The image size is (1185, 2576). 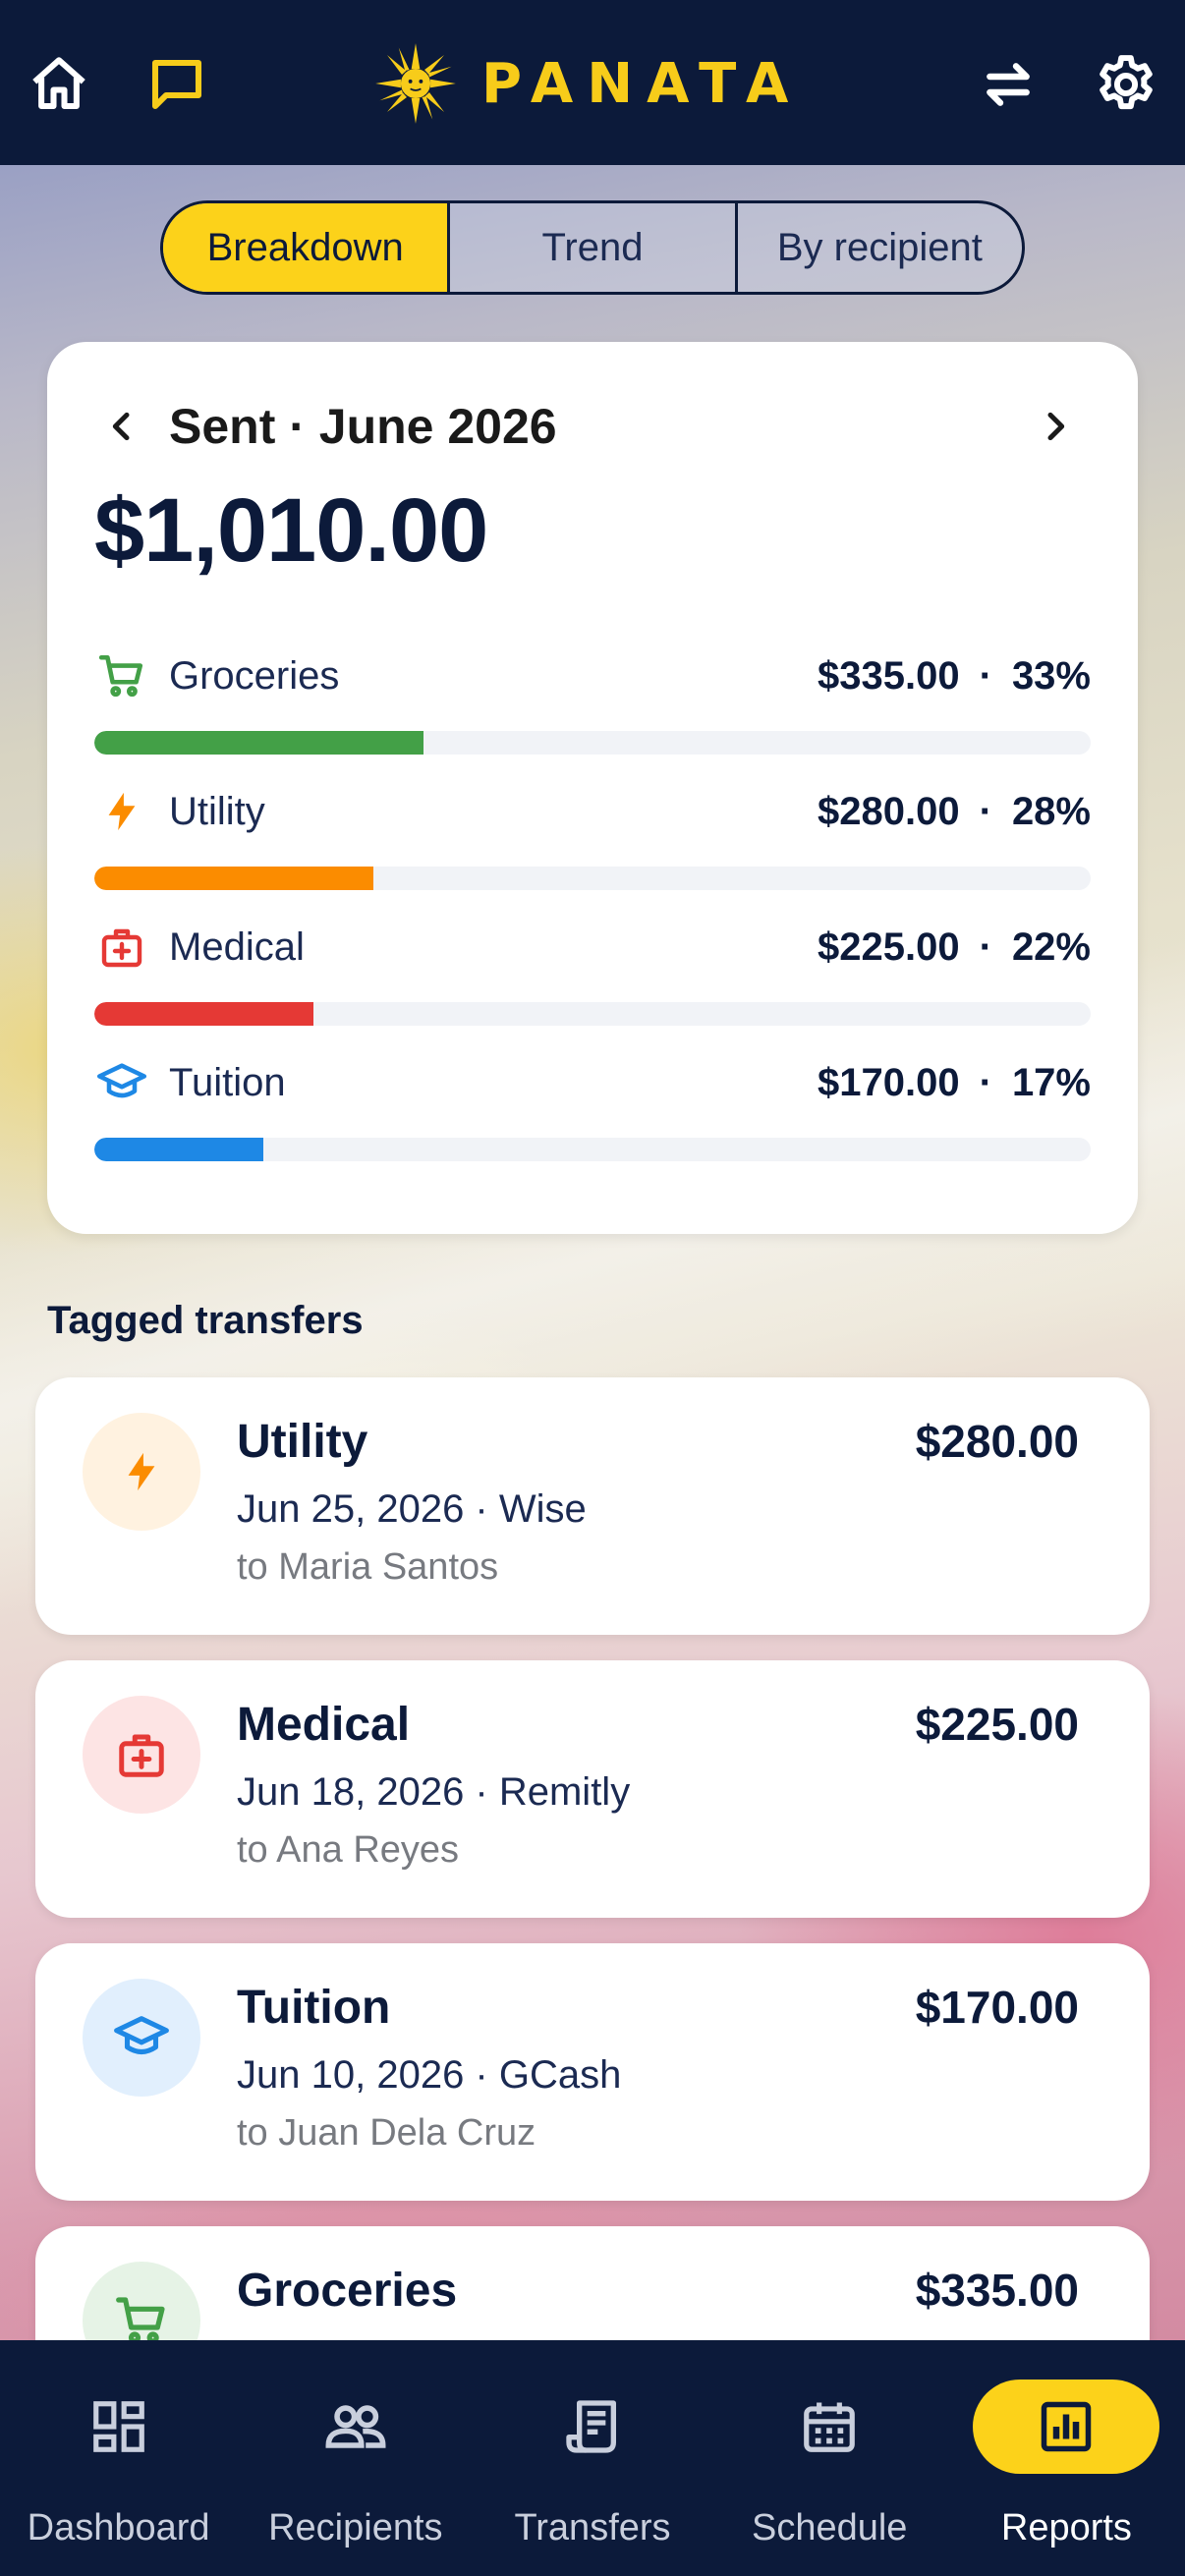 What do you see at coordinates (314, 2008) in the screenshot?
I see `transfer-title: Tuition` at bounding box center [314, 2008].